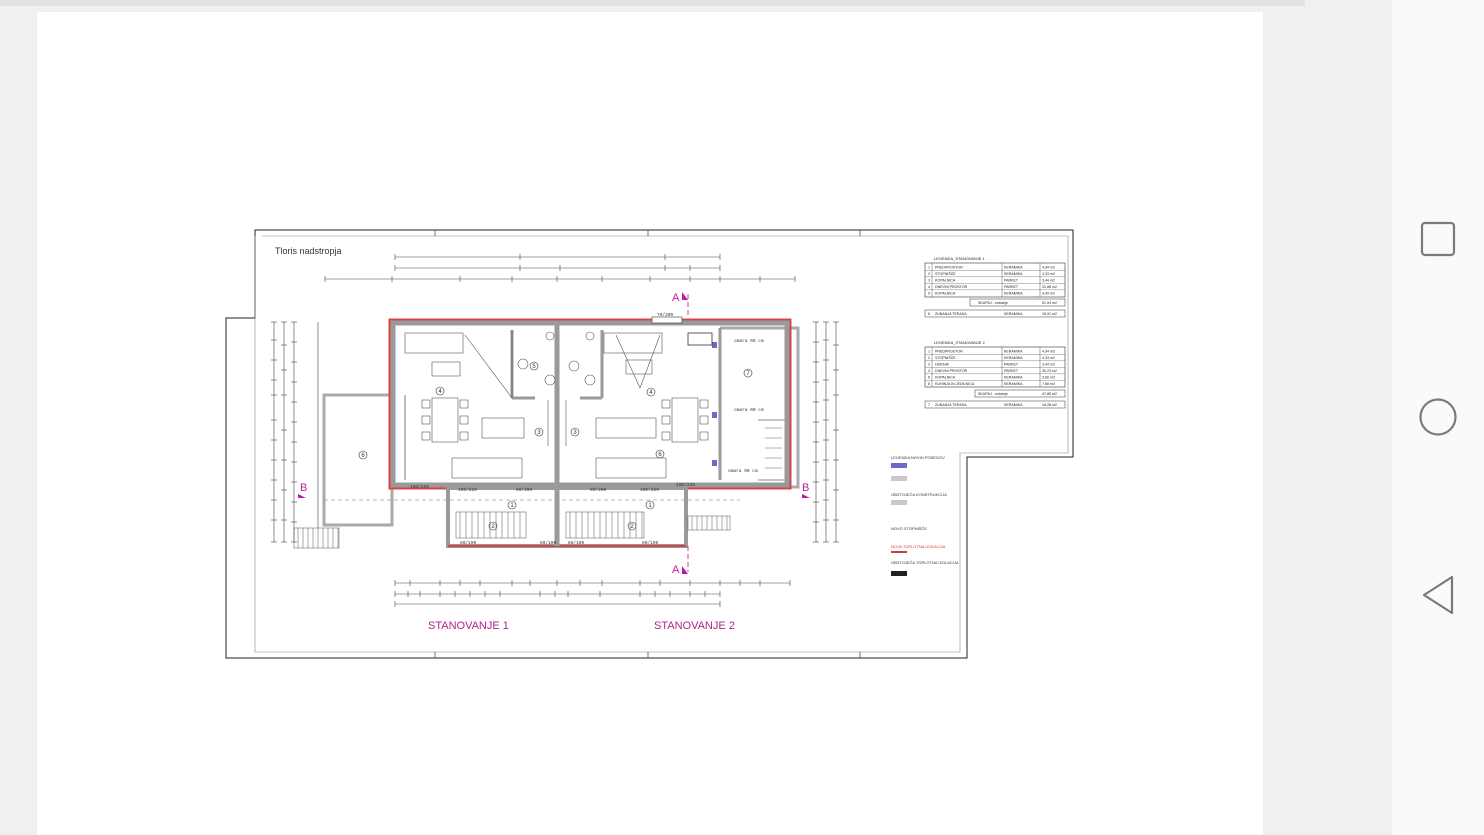 Image resolution: width=1484 pixels, height=835 pixels. What do you see at coordinates (1049, 371) in the screenshot?
I see `svg-text: 30,23 m2` at bounding box center [1049, 371].